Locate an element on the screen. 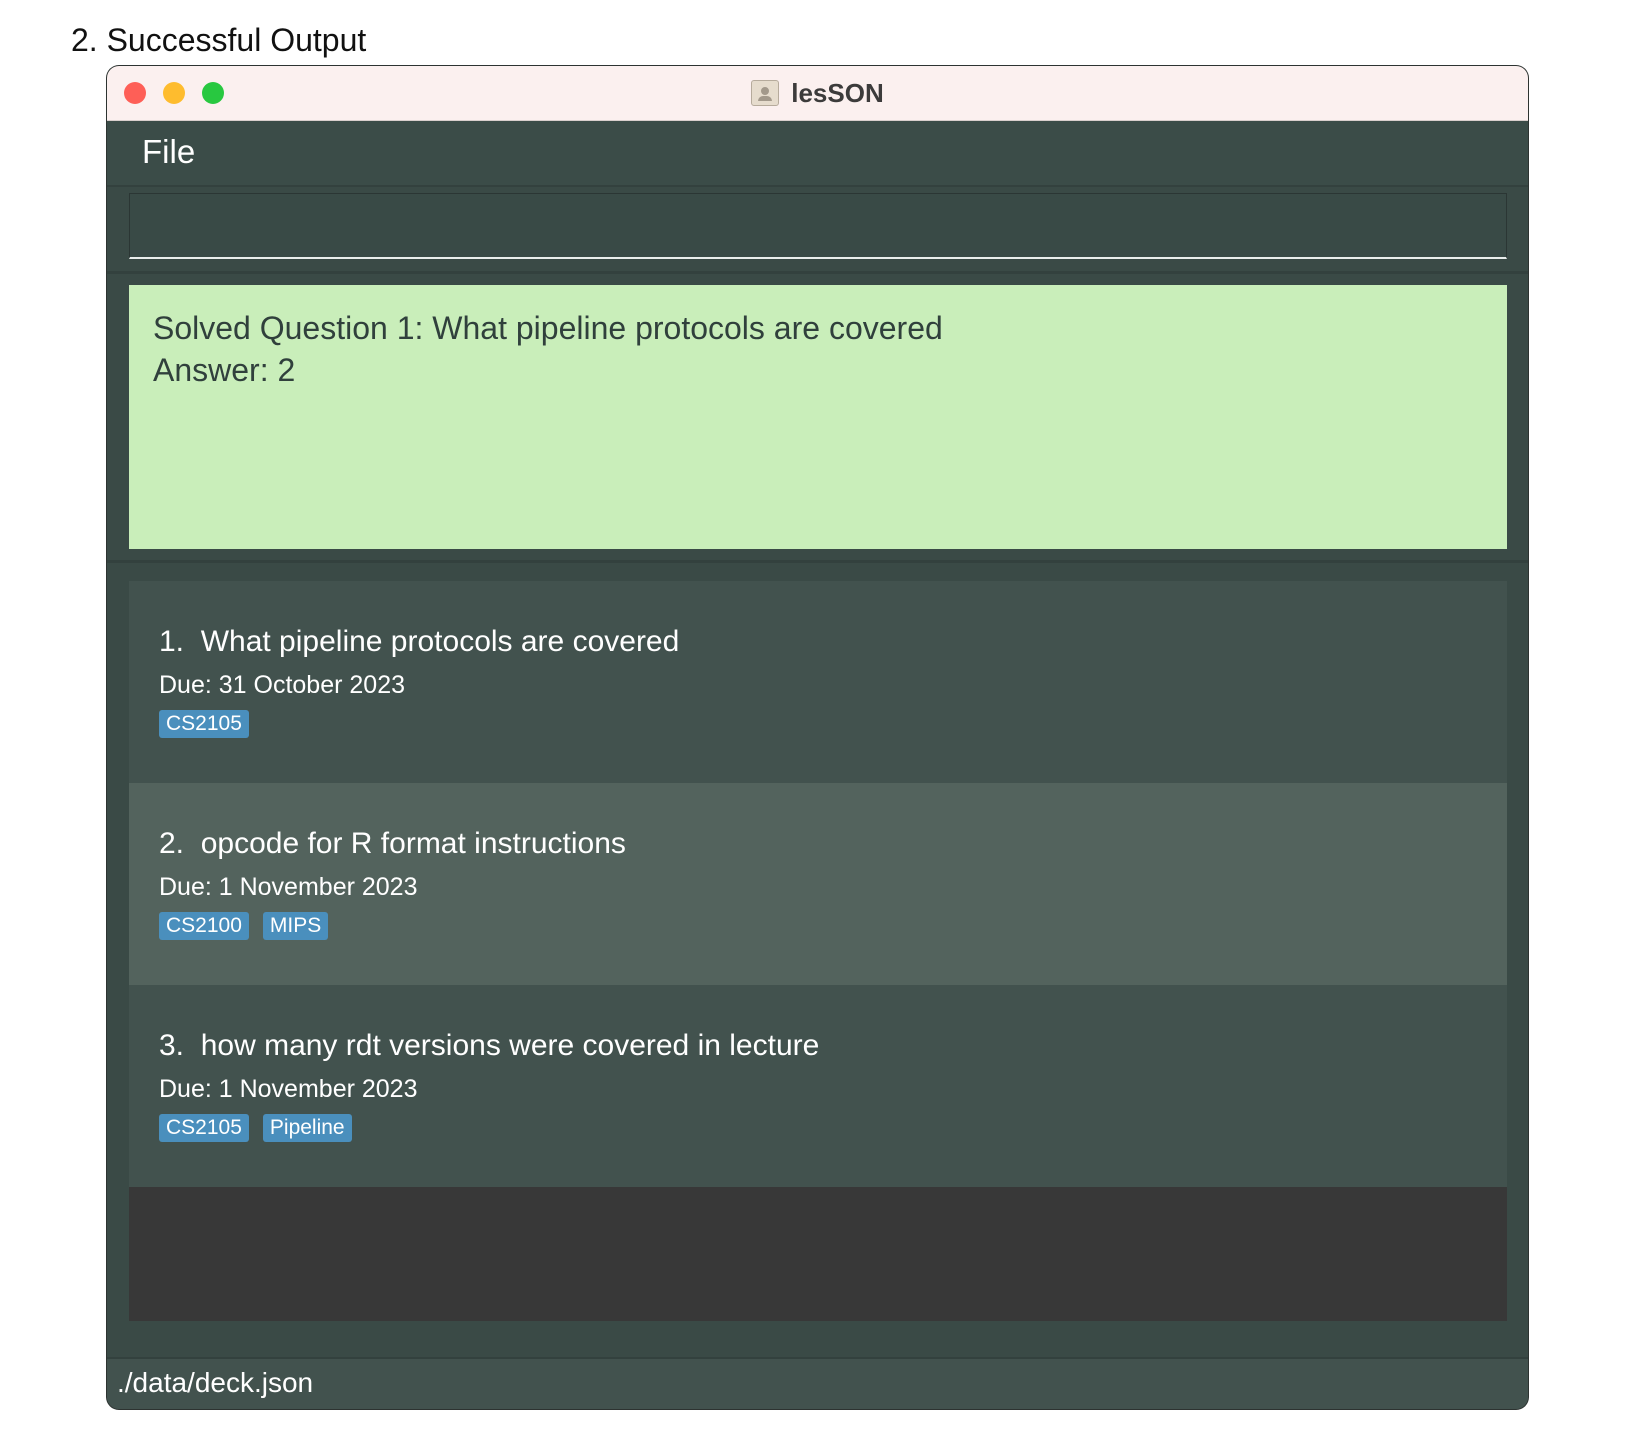  card-index: 3. is located at coordinates (172, 1045).